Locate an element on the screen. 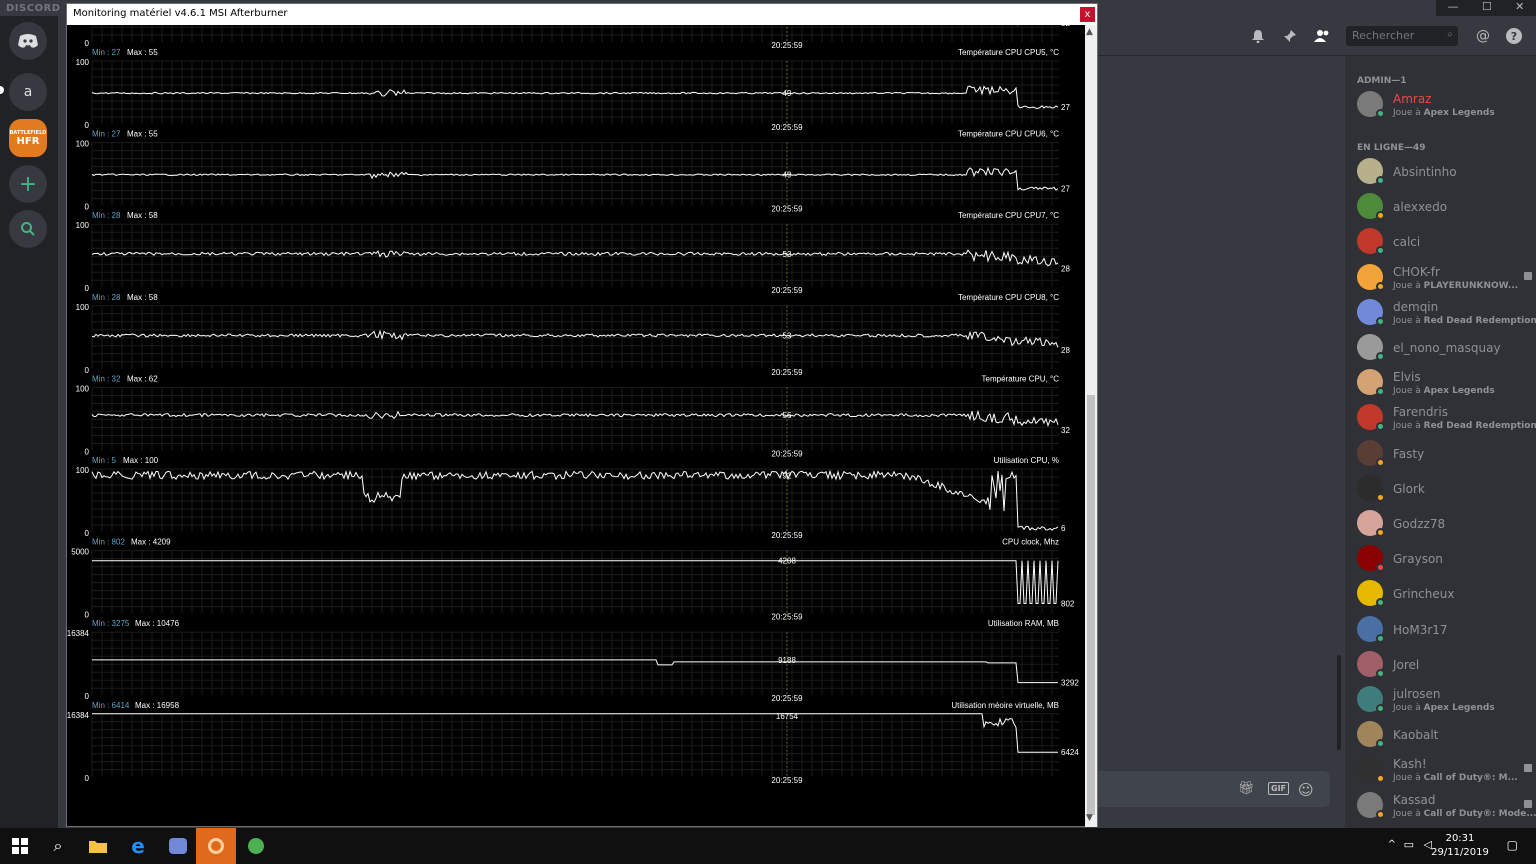 The height and width of the screenshot is (864, 1536). member-name: CHOK-fr is located at coordinates (1416, 271).